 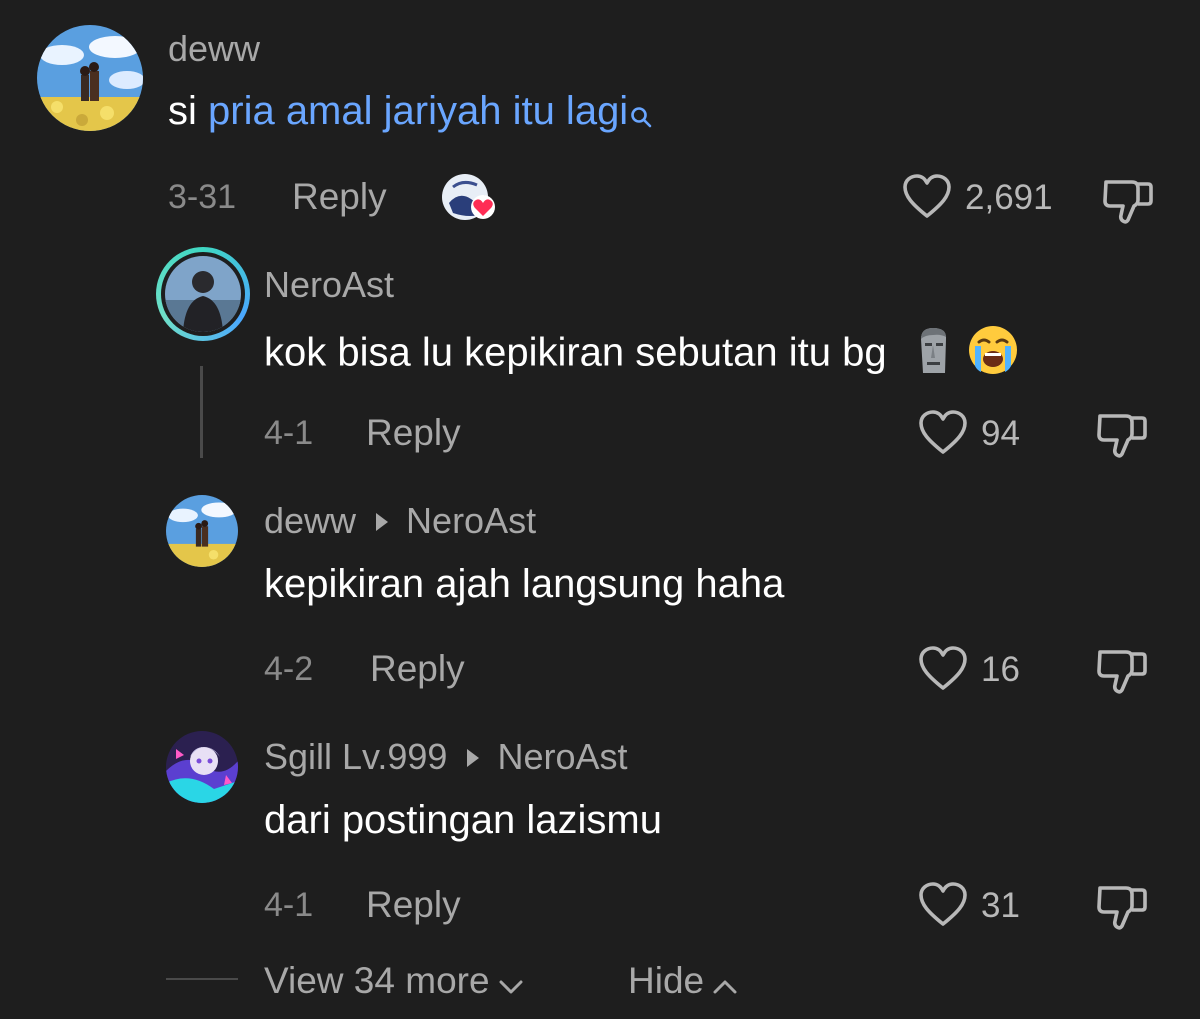 I want to click on hide-button: Hide, so click(x=683, y=982).